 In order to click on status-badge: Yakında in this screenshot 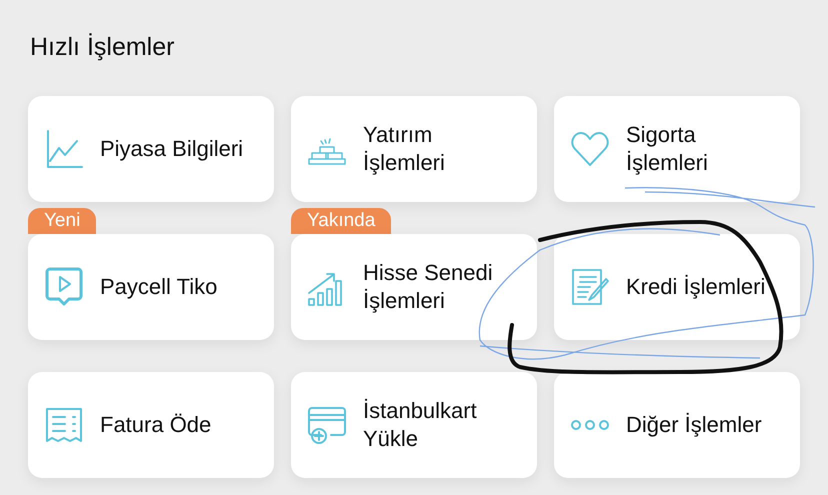, I will do `click(341, 221)`.